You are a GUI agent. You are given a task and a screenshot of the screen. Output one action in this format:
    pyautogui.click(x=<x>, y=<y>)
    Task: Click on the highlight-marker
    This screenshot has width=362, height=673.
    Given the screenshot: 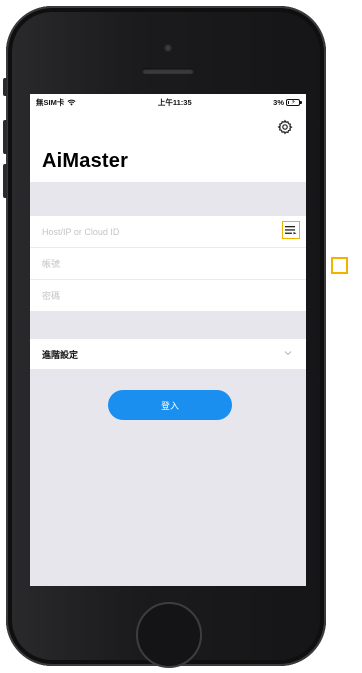 What is the action you would take?
    pyautogui.click(x=339, y=265)
    